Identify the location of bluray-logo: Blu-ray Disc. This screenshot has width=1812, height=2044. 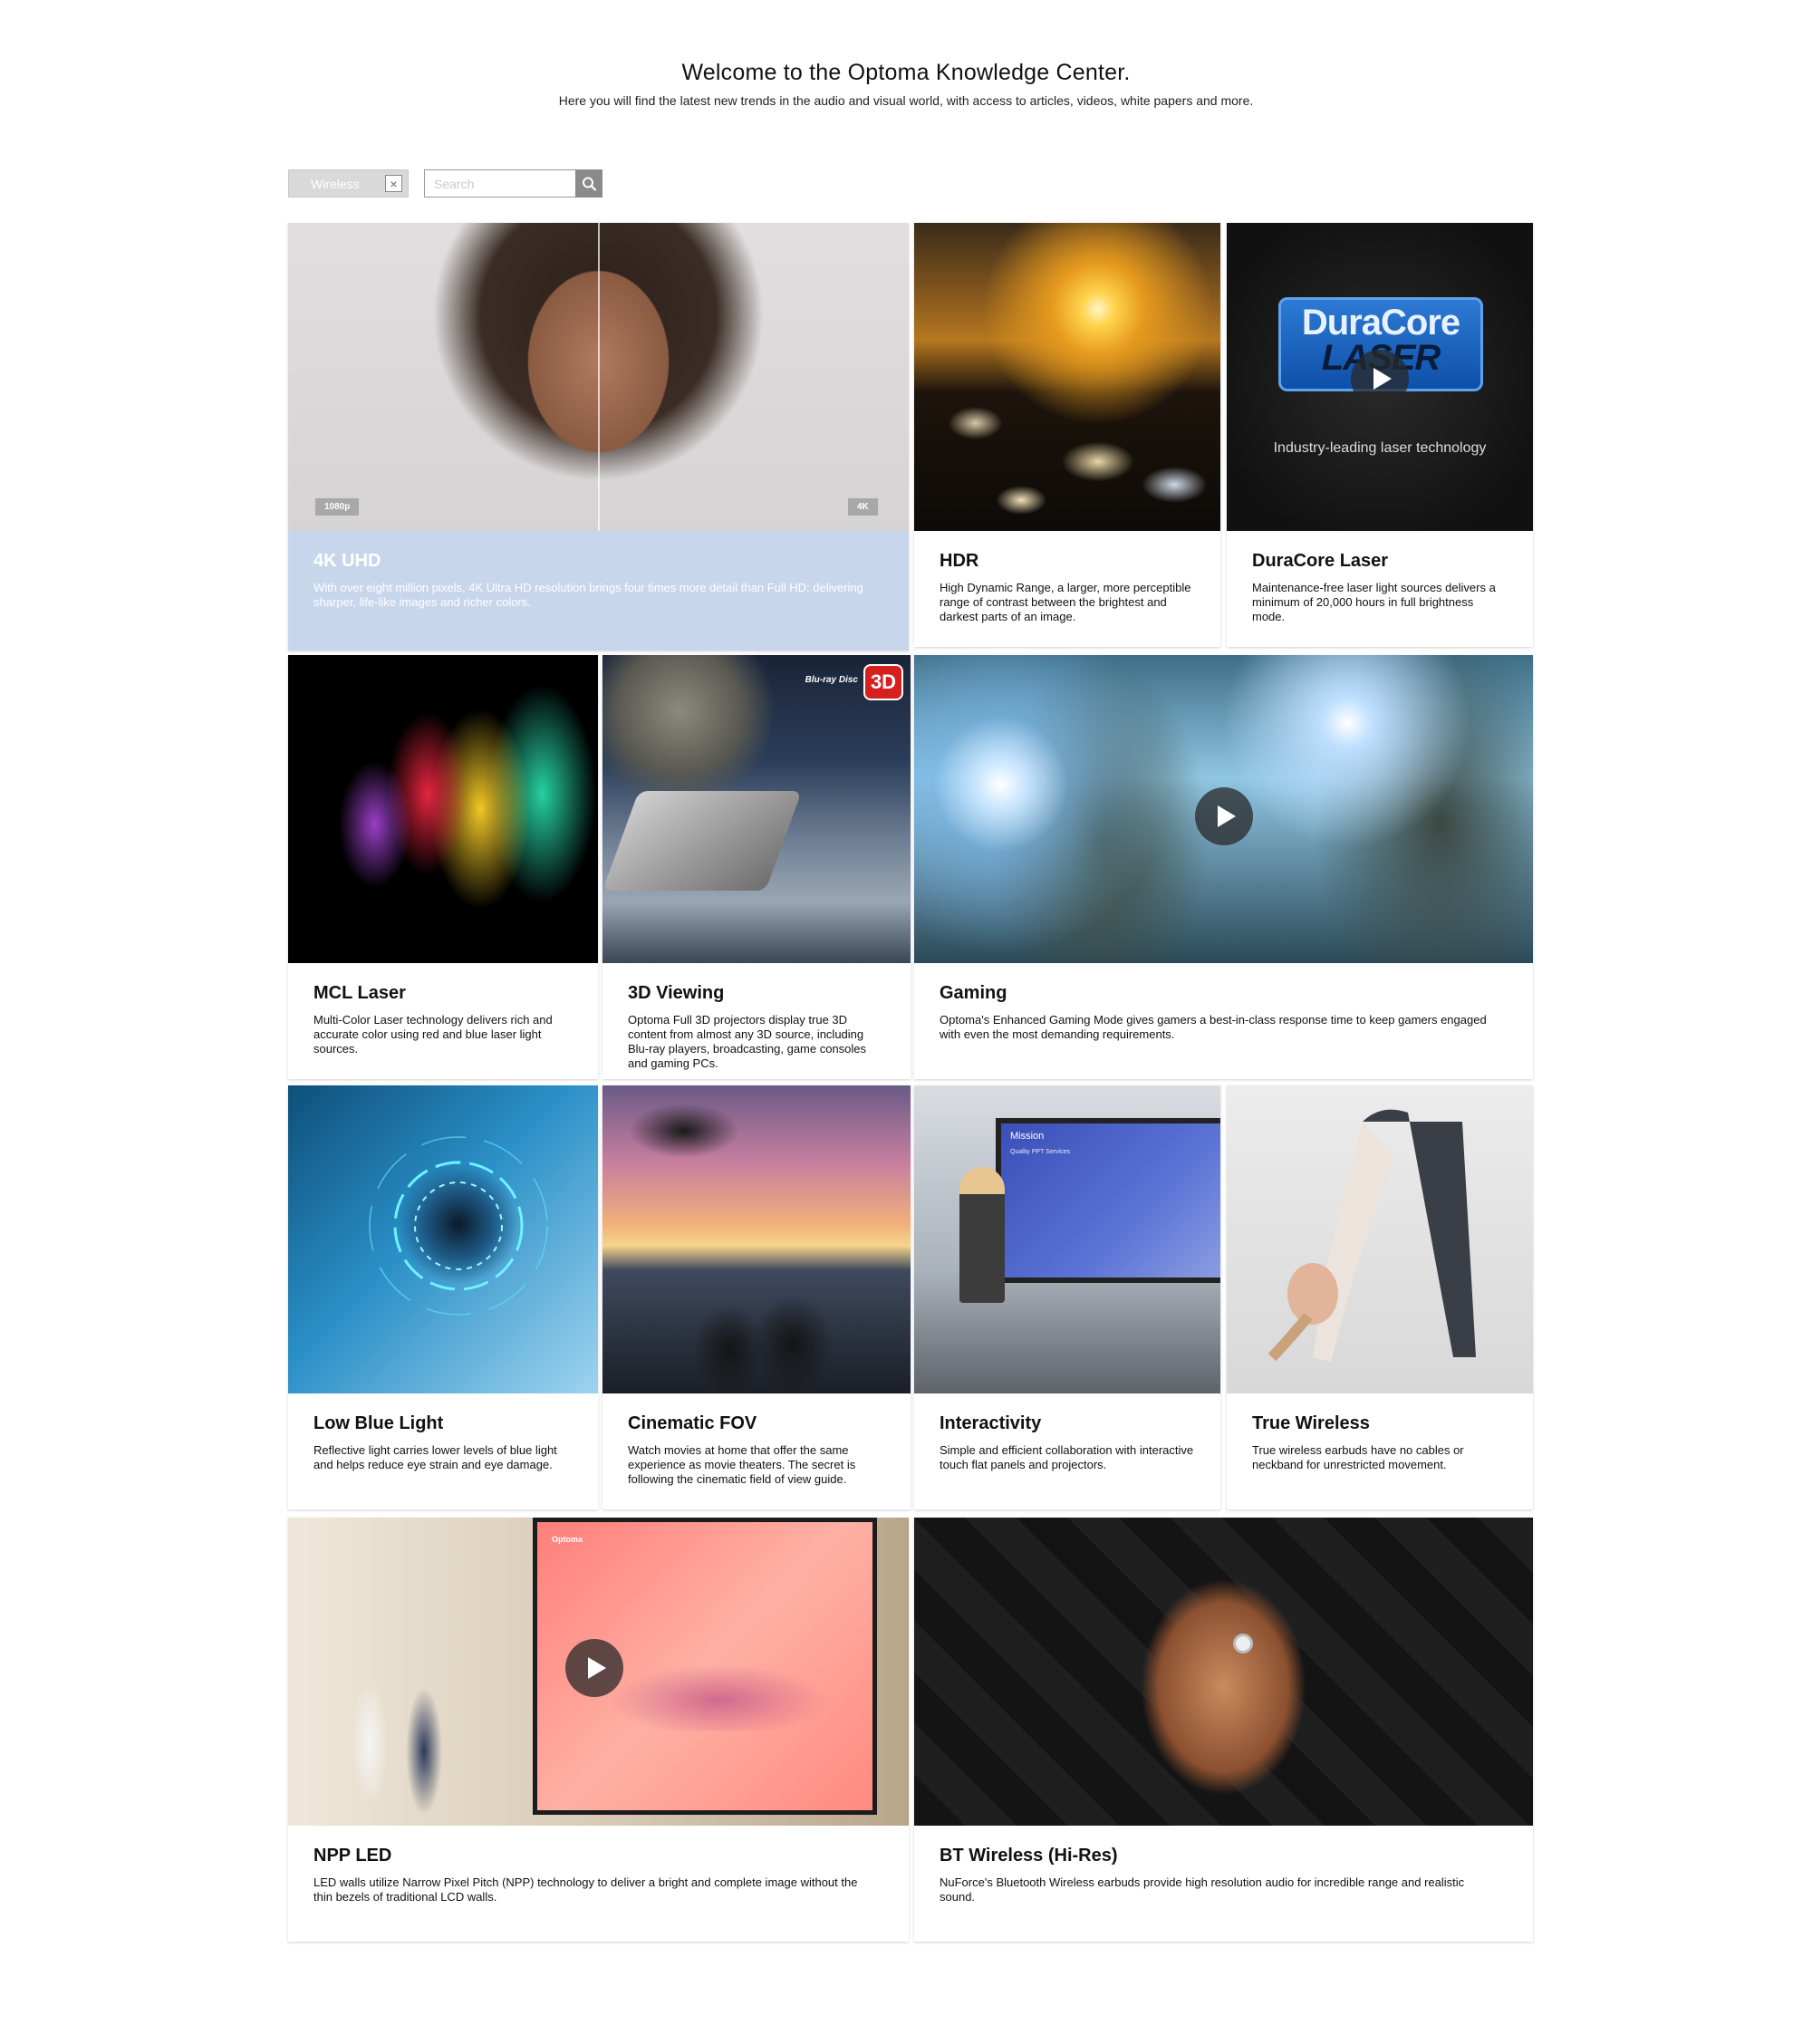
(832, 680).